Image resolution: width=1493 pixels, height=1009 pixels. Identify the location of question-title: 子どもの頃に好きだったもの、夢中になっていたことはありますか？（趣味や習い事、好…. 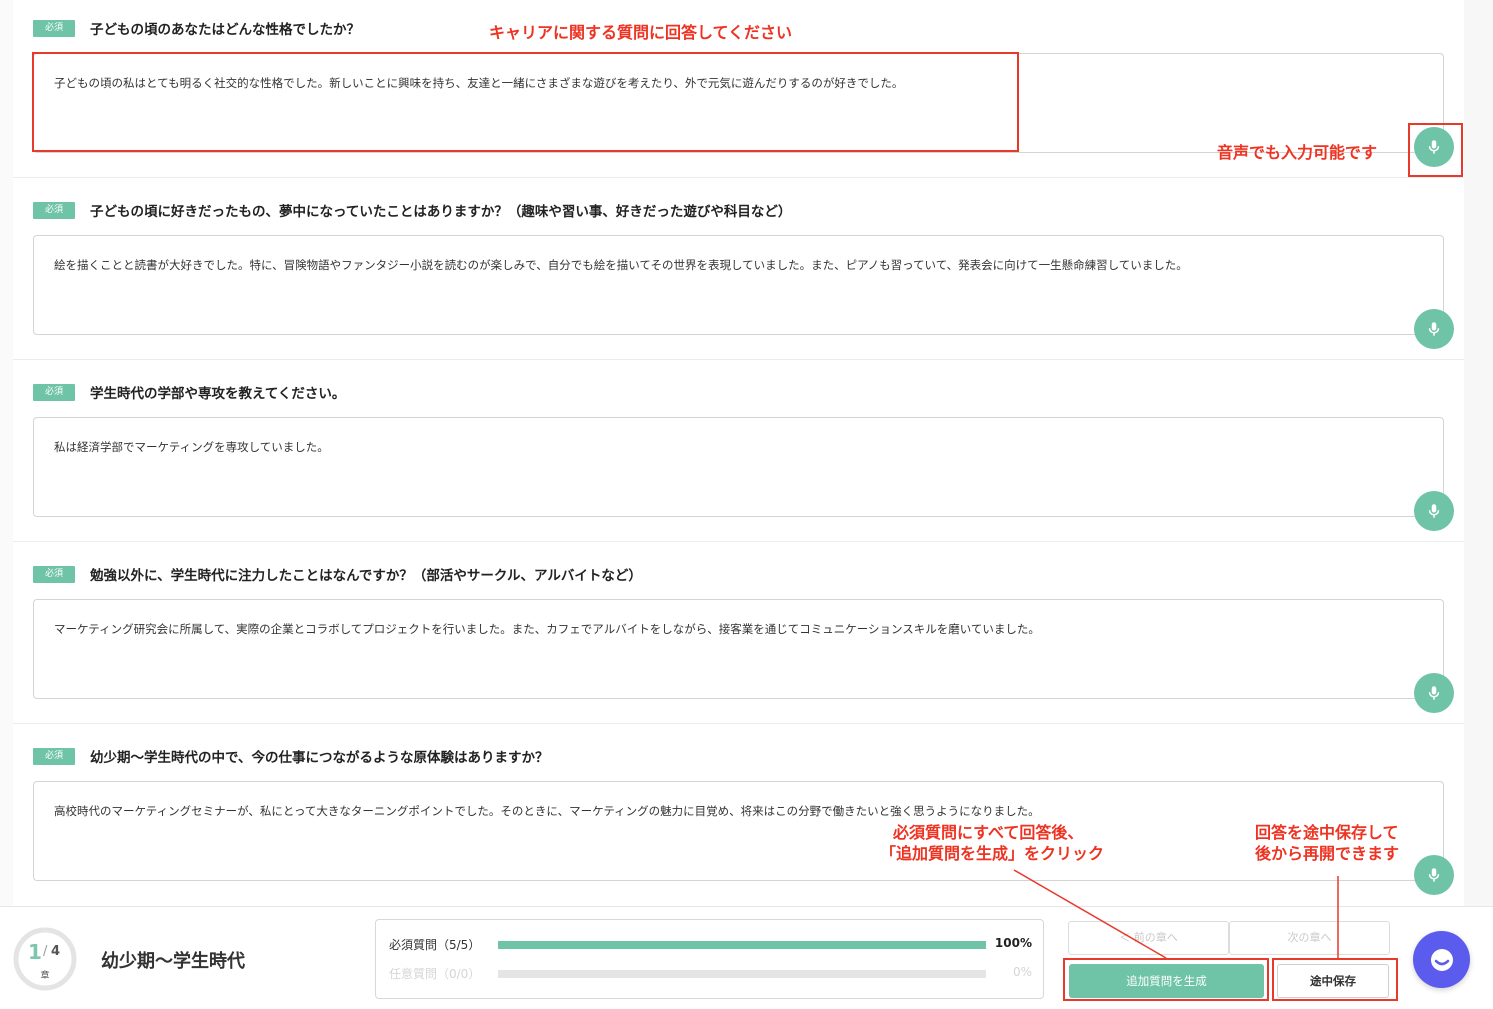
(441, 212).